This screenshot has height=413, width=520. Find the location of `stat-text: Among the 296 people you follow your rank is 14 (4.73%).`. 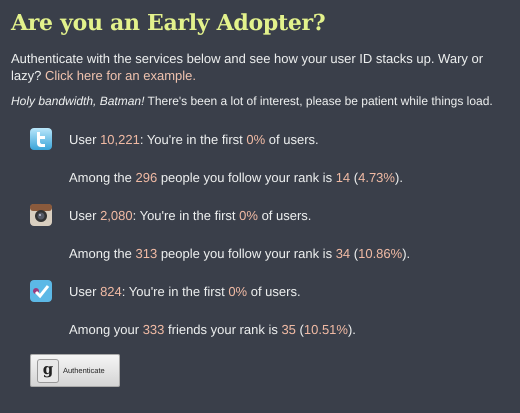

stat-text: Among the 296 people you follow your rank is 14 (4.73%). is located at coordinates (236, 177).